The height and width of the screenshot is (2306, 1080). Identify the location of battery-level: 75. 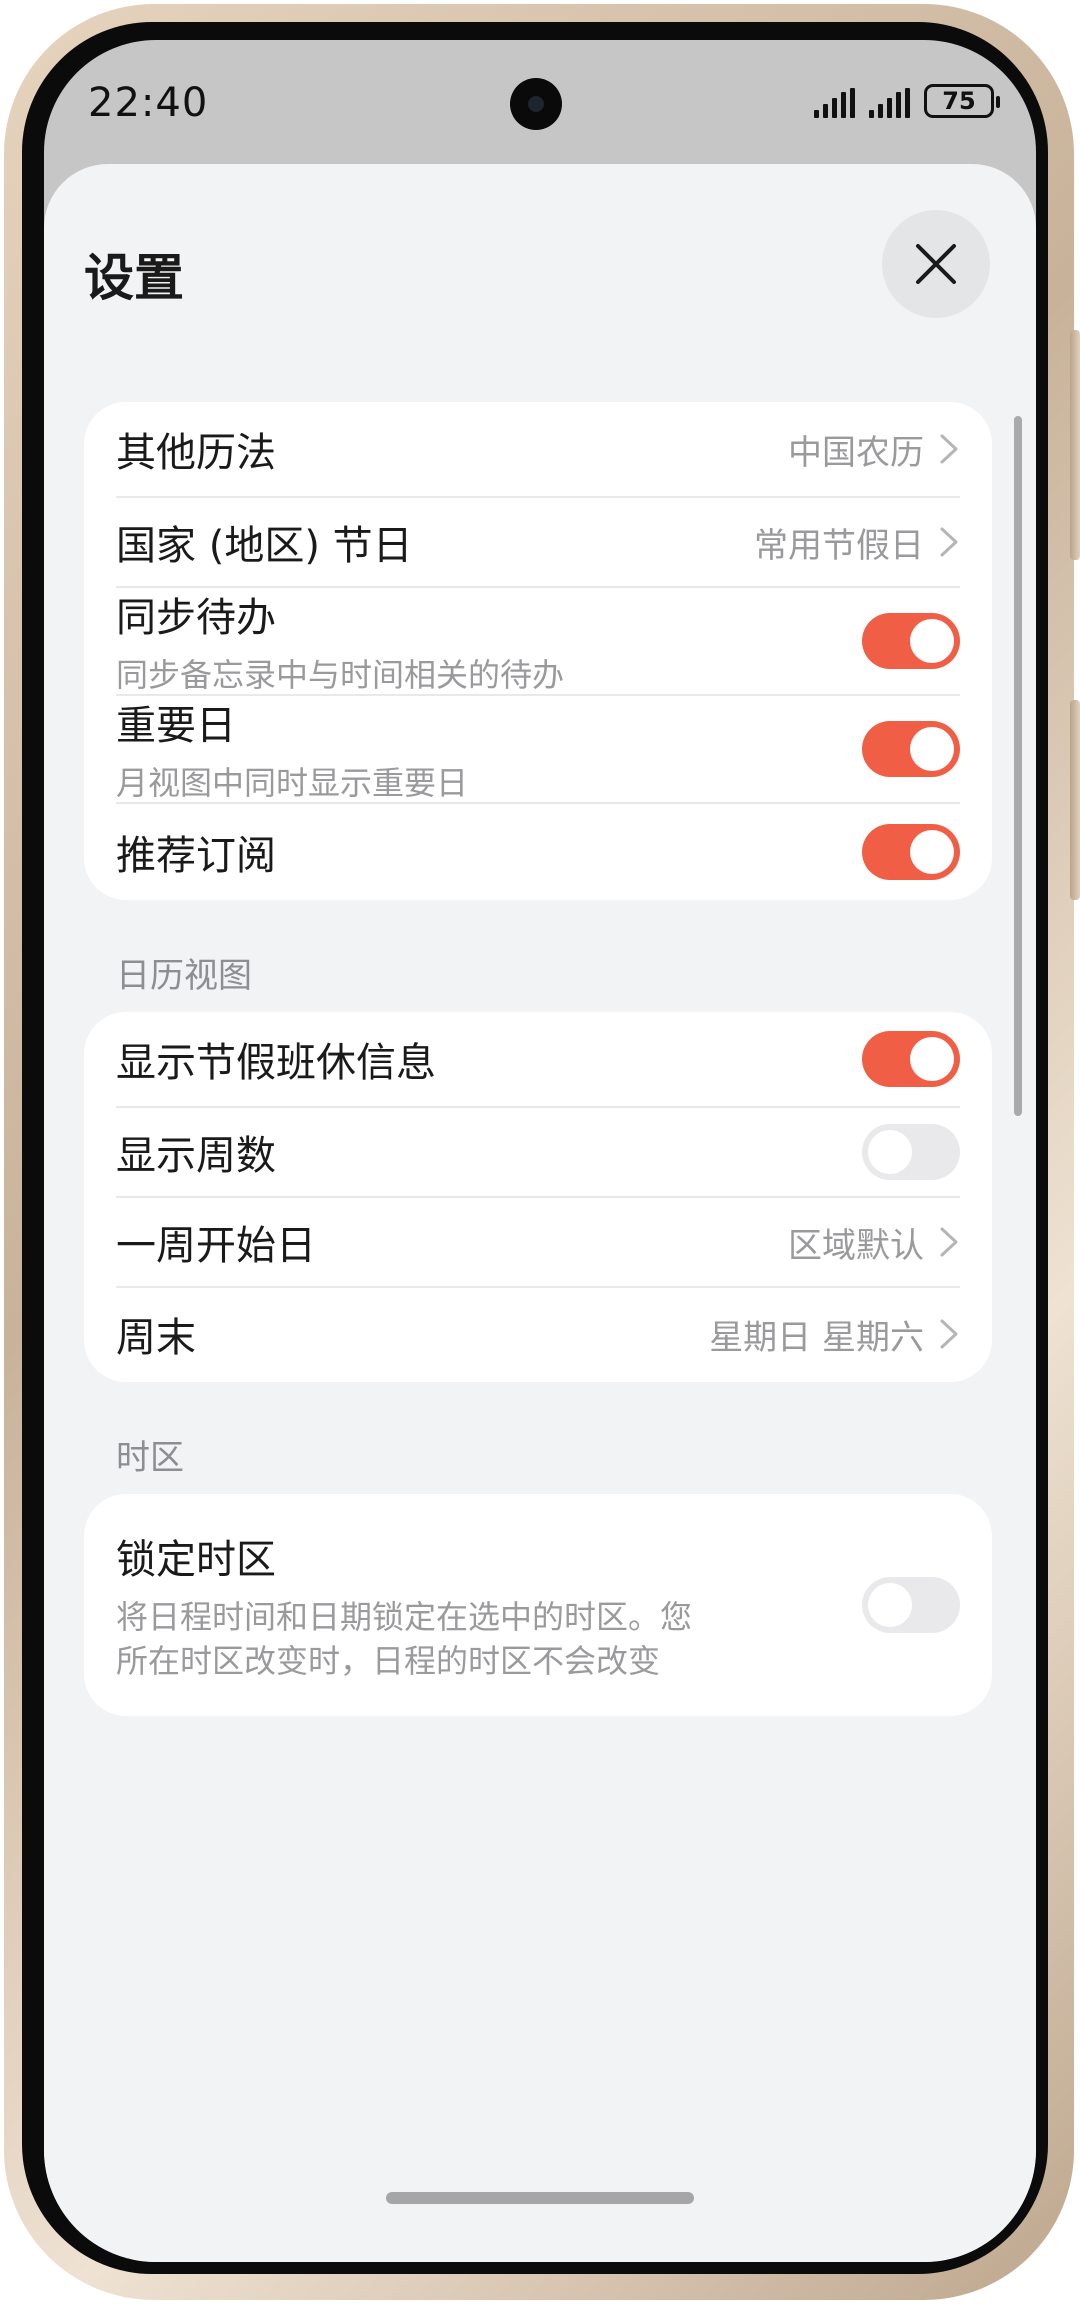
(959, 101).